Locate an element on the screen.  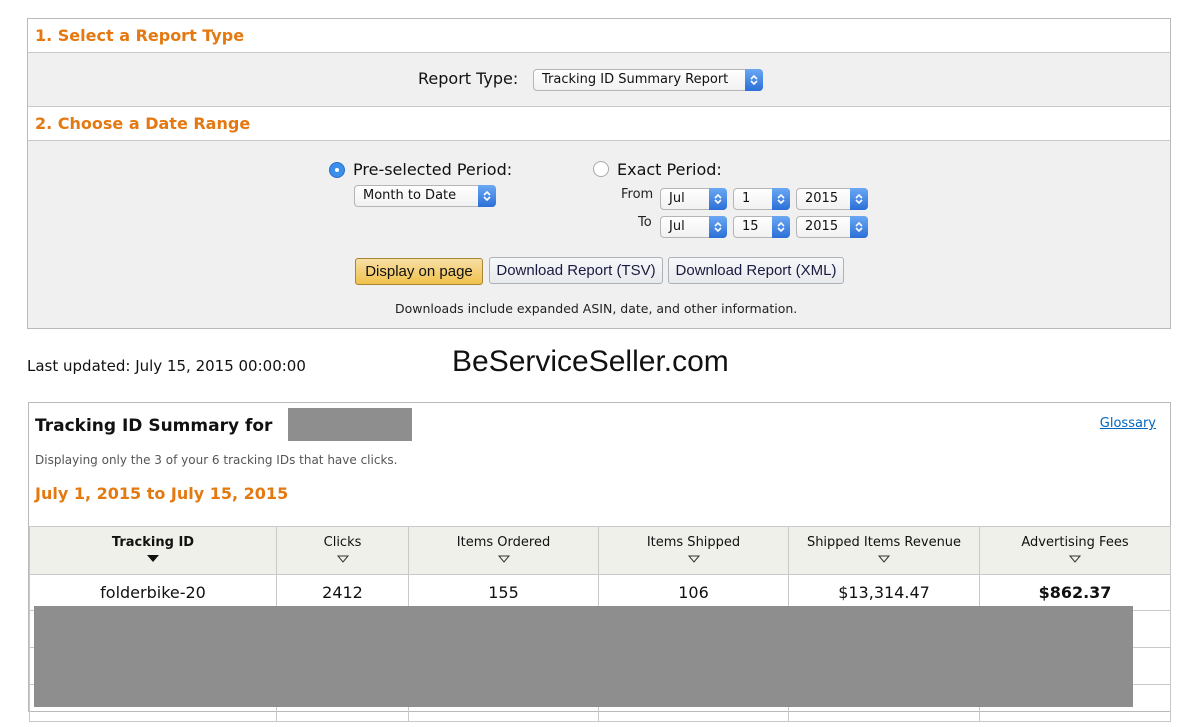
to-label: To is located at coordinates (645, 222).